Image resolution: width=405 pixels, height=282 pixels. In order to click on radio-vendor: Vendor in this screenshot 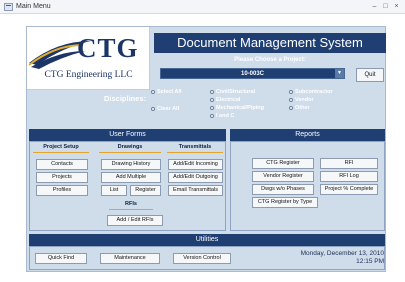, I will do `click(301, 100)`.